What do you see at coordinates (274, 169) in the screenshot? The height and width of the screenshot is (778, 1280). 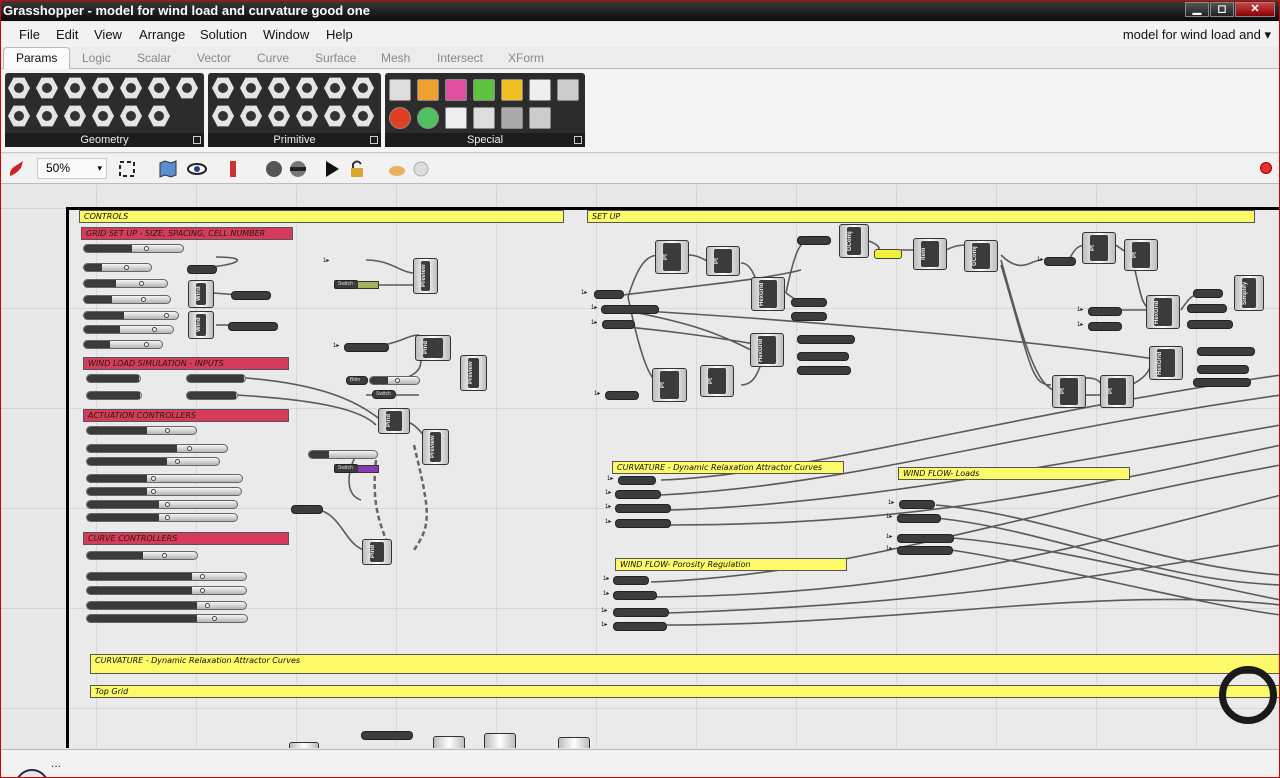 I see `sketch-icon` at bounding box center [274, 169].